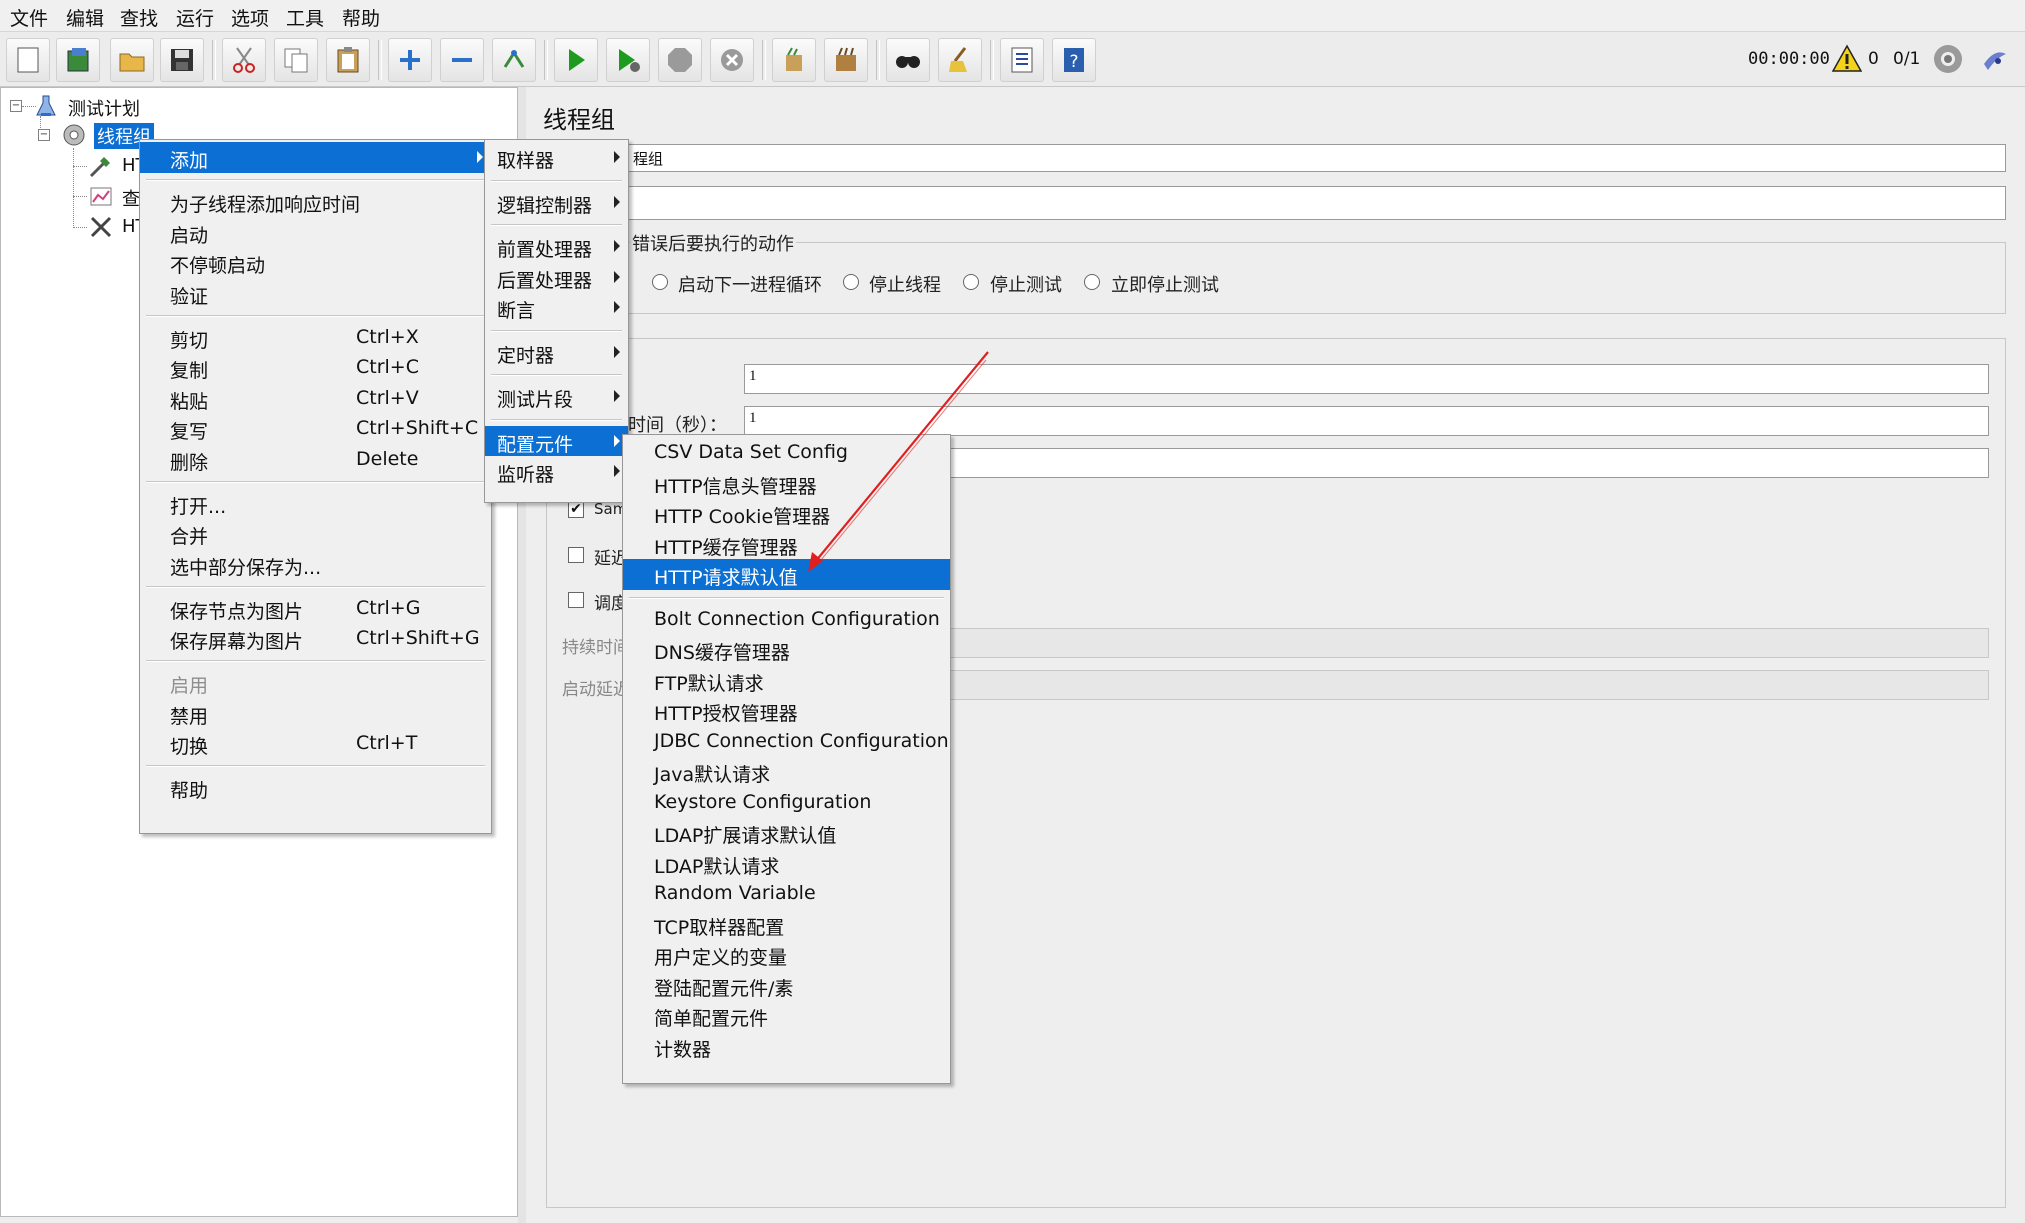  Describe the element at coordinates (680, 60) in the screenshot. I see `stop-button` at that location.